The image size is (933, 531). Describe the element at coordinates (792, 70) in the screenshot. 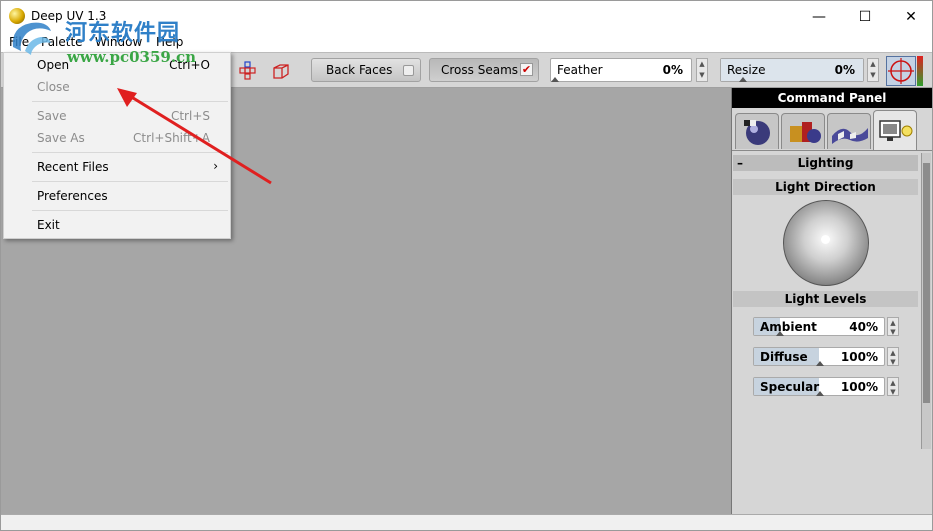

I see `resize-slider: Resize 0%` at that location.